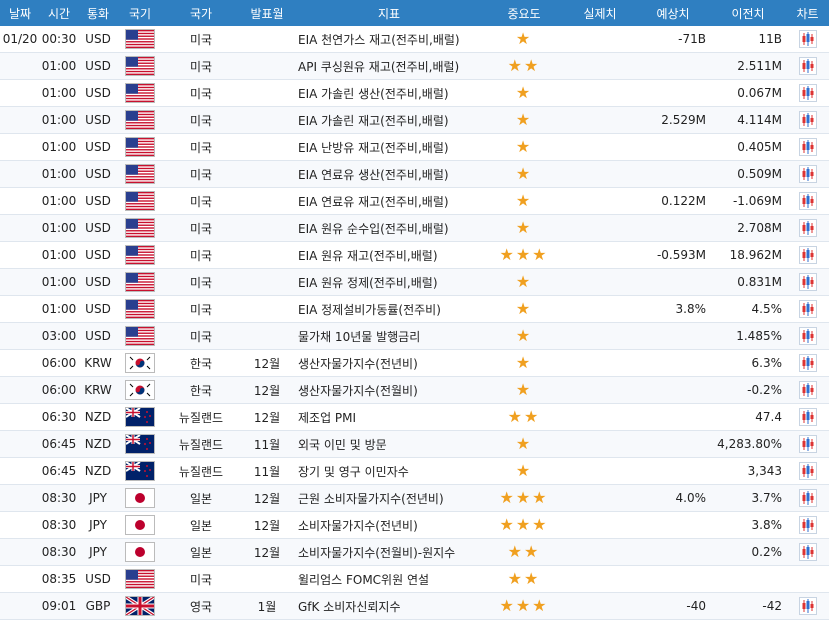 The height and width of the screenshot is (623, 829). I want to click on table-row: 01:00 USD 미국 EIA 원유 정제(전주비,배럴) ★ 0.831M, so click(414, 282).